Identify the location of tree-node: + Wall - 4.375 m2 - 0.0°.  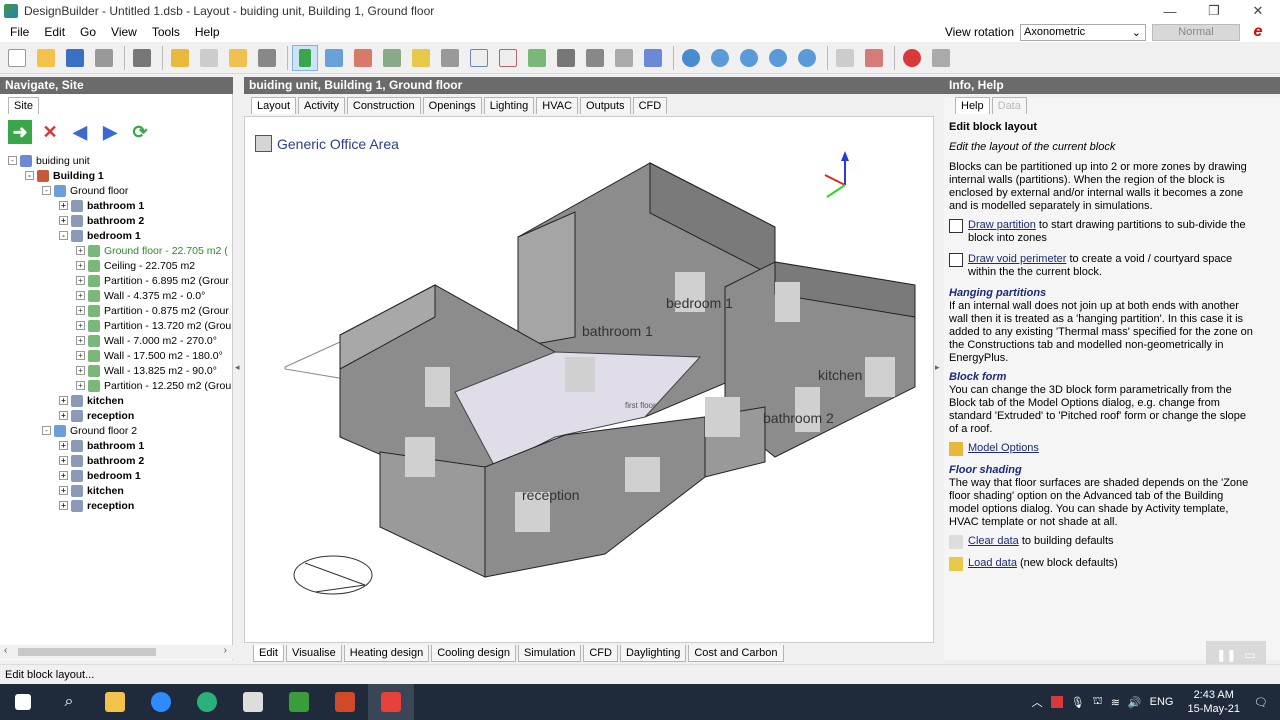
(120, 295).